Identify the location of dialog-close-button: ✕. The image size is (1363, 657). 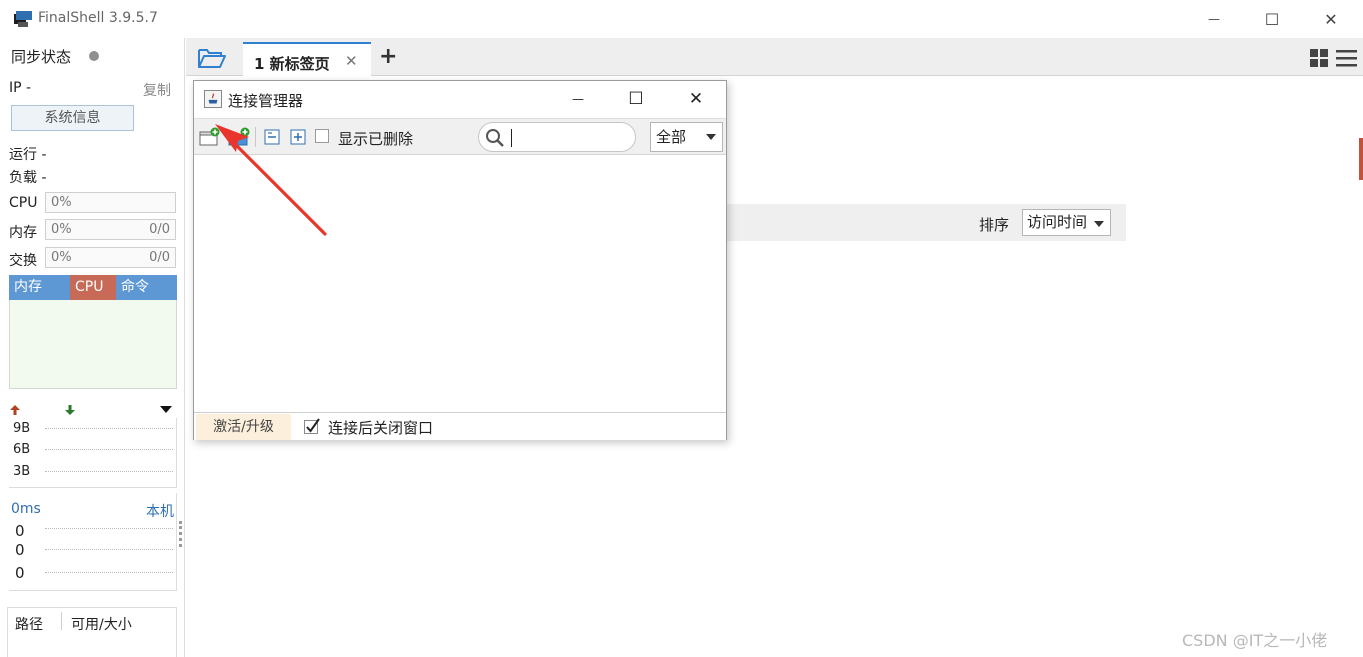
(696, 99).